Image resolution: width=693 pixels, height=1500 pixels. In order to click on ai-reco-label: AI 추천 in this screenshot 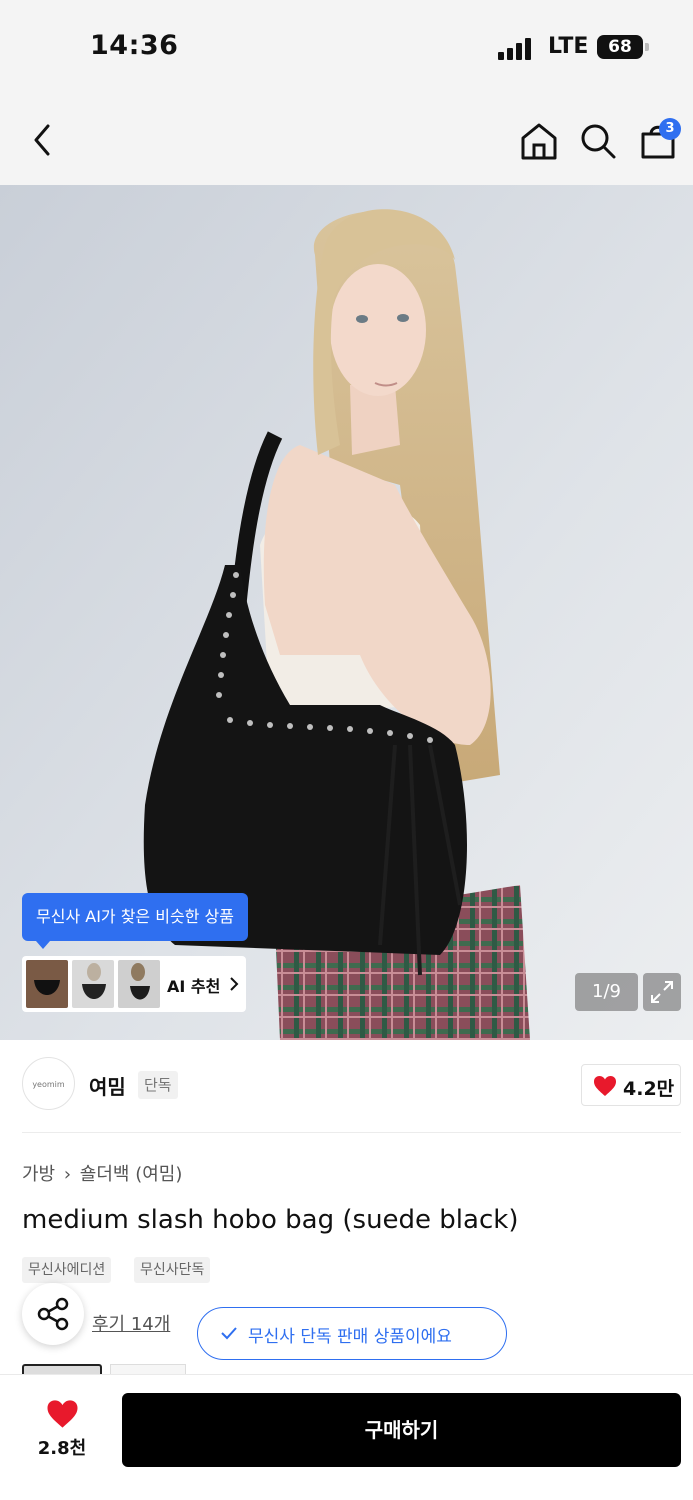, I will do `click(194, 986)`.